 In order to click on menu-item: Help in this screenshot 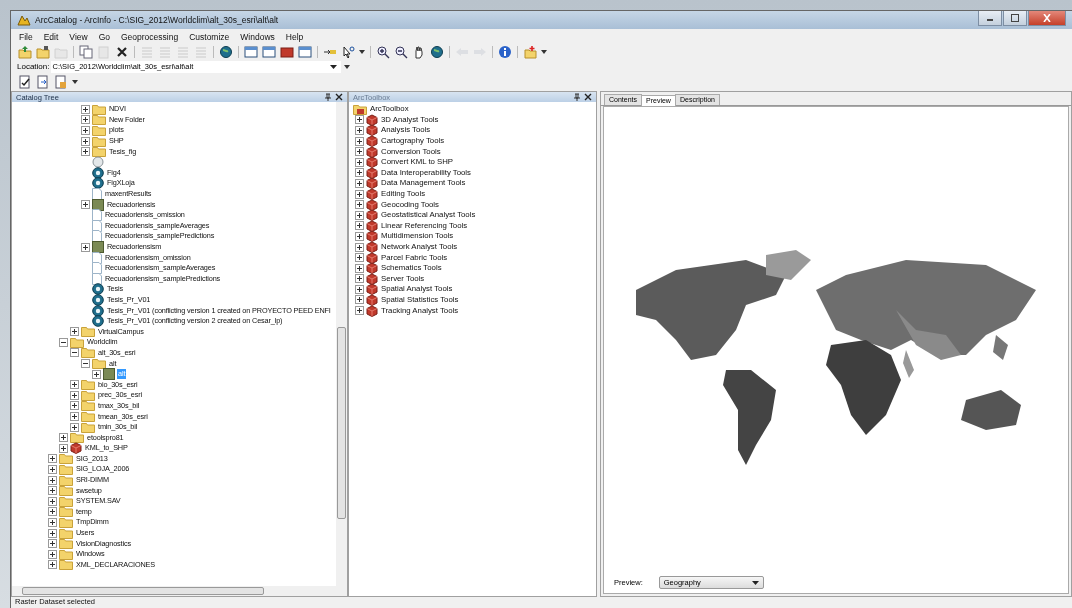, I will do `click(294, 36)`.